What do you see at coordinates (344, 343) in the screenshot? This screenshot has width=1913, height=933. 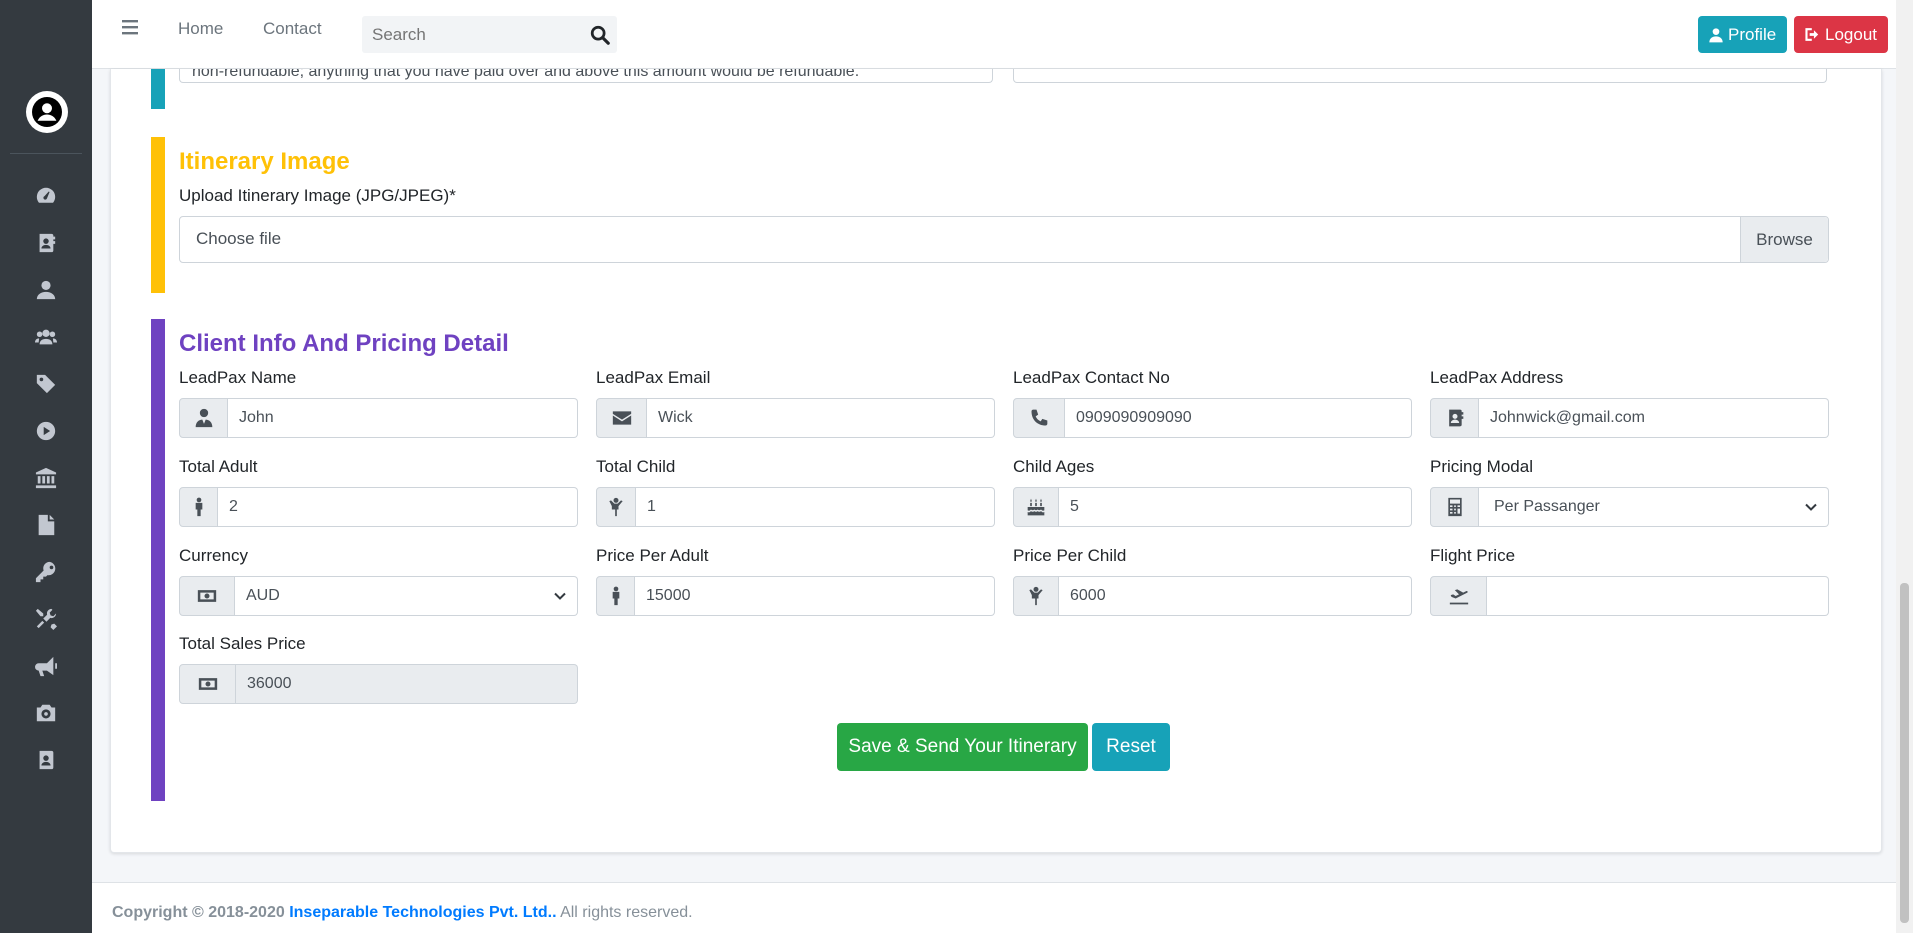 I see `client-info-title: Client Info And Pricing Detail` at bounding box center [344, 343].